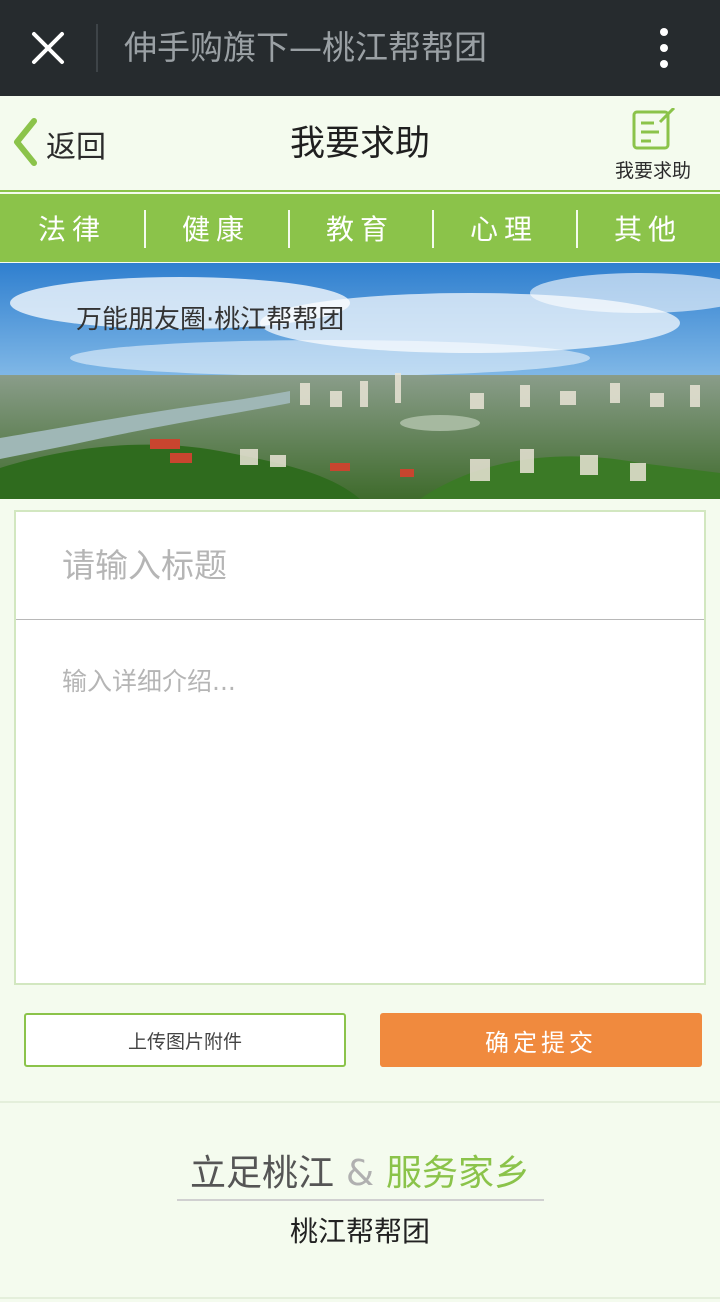 This screenshot has width=720, height=1302. I want to click on slogan-ampersand: &, so click(360, 1173).